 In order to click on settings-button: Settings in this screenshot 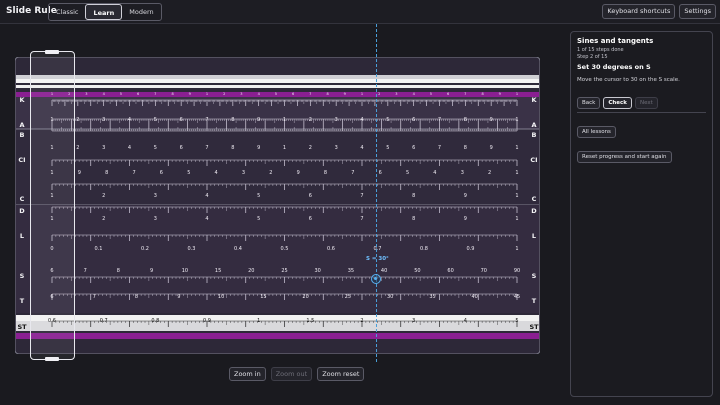, I will do `click(697, 11)`.